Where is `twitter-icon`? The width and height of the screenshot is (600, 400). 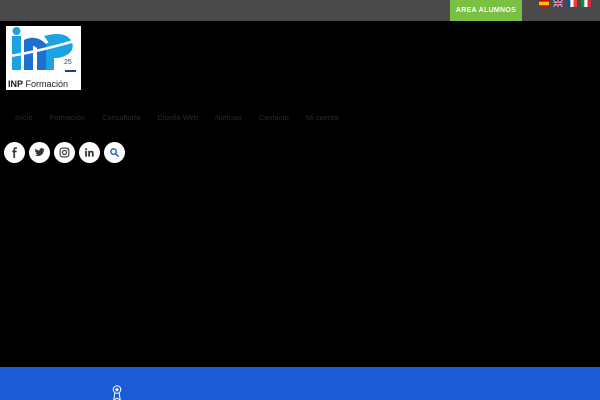
twitter-icon is located at coordinates (39, 152).